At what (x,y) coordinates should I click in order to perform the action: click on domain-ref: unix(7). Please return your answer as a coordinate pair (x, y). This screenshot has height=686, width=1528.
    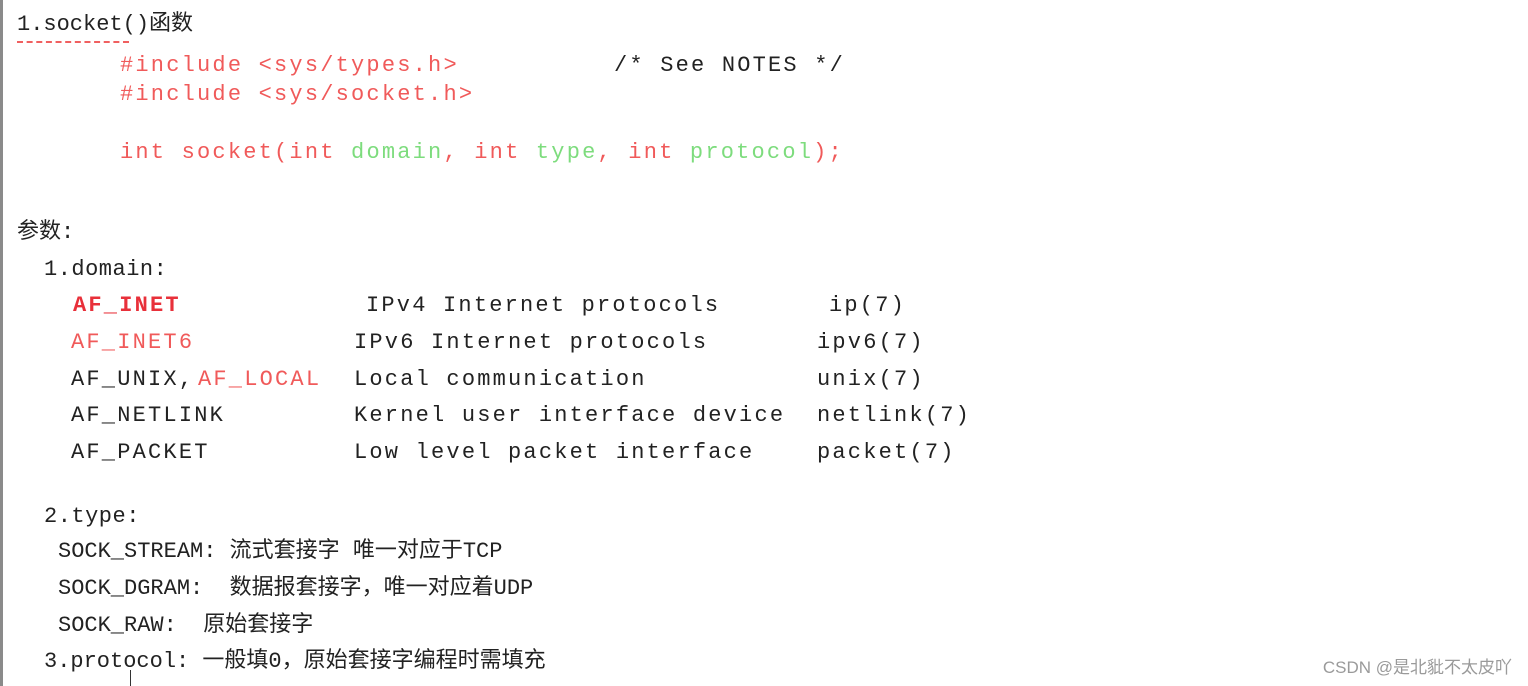
    Looking at the image, I should click on (871, 379).